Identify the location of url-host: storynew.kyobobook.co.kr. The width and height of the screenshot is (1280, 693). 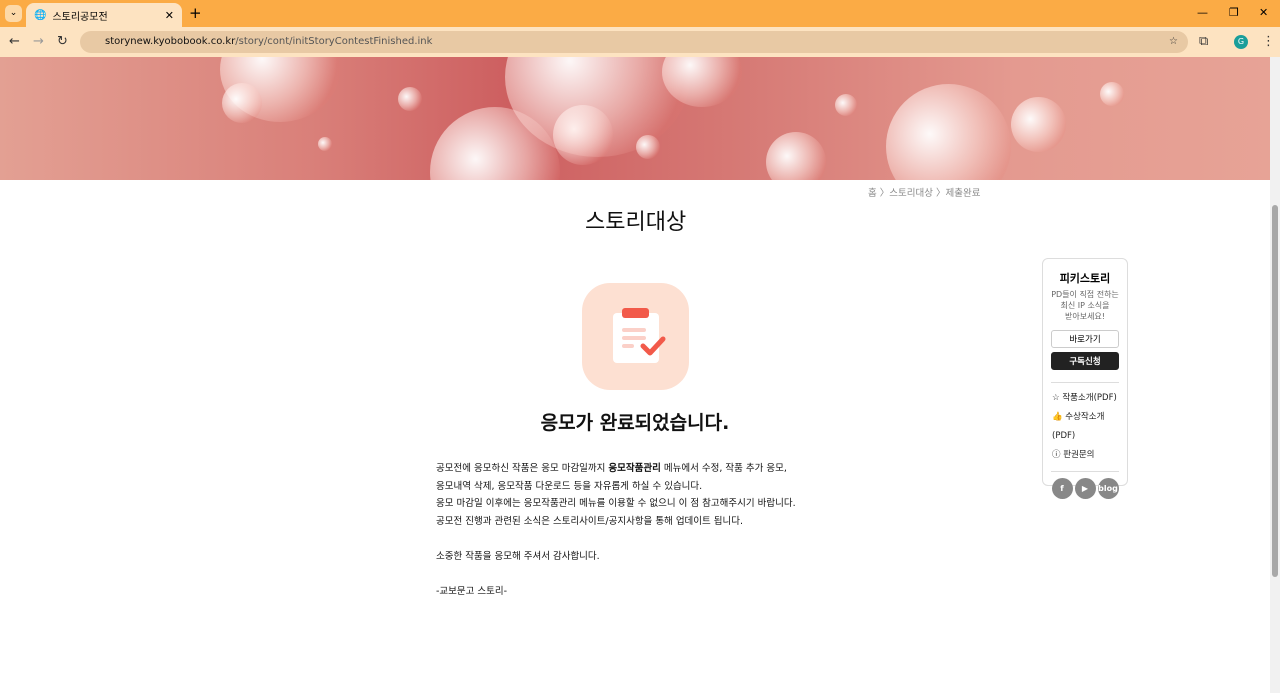
(170, 41).